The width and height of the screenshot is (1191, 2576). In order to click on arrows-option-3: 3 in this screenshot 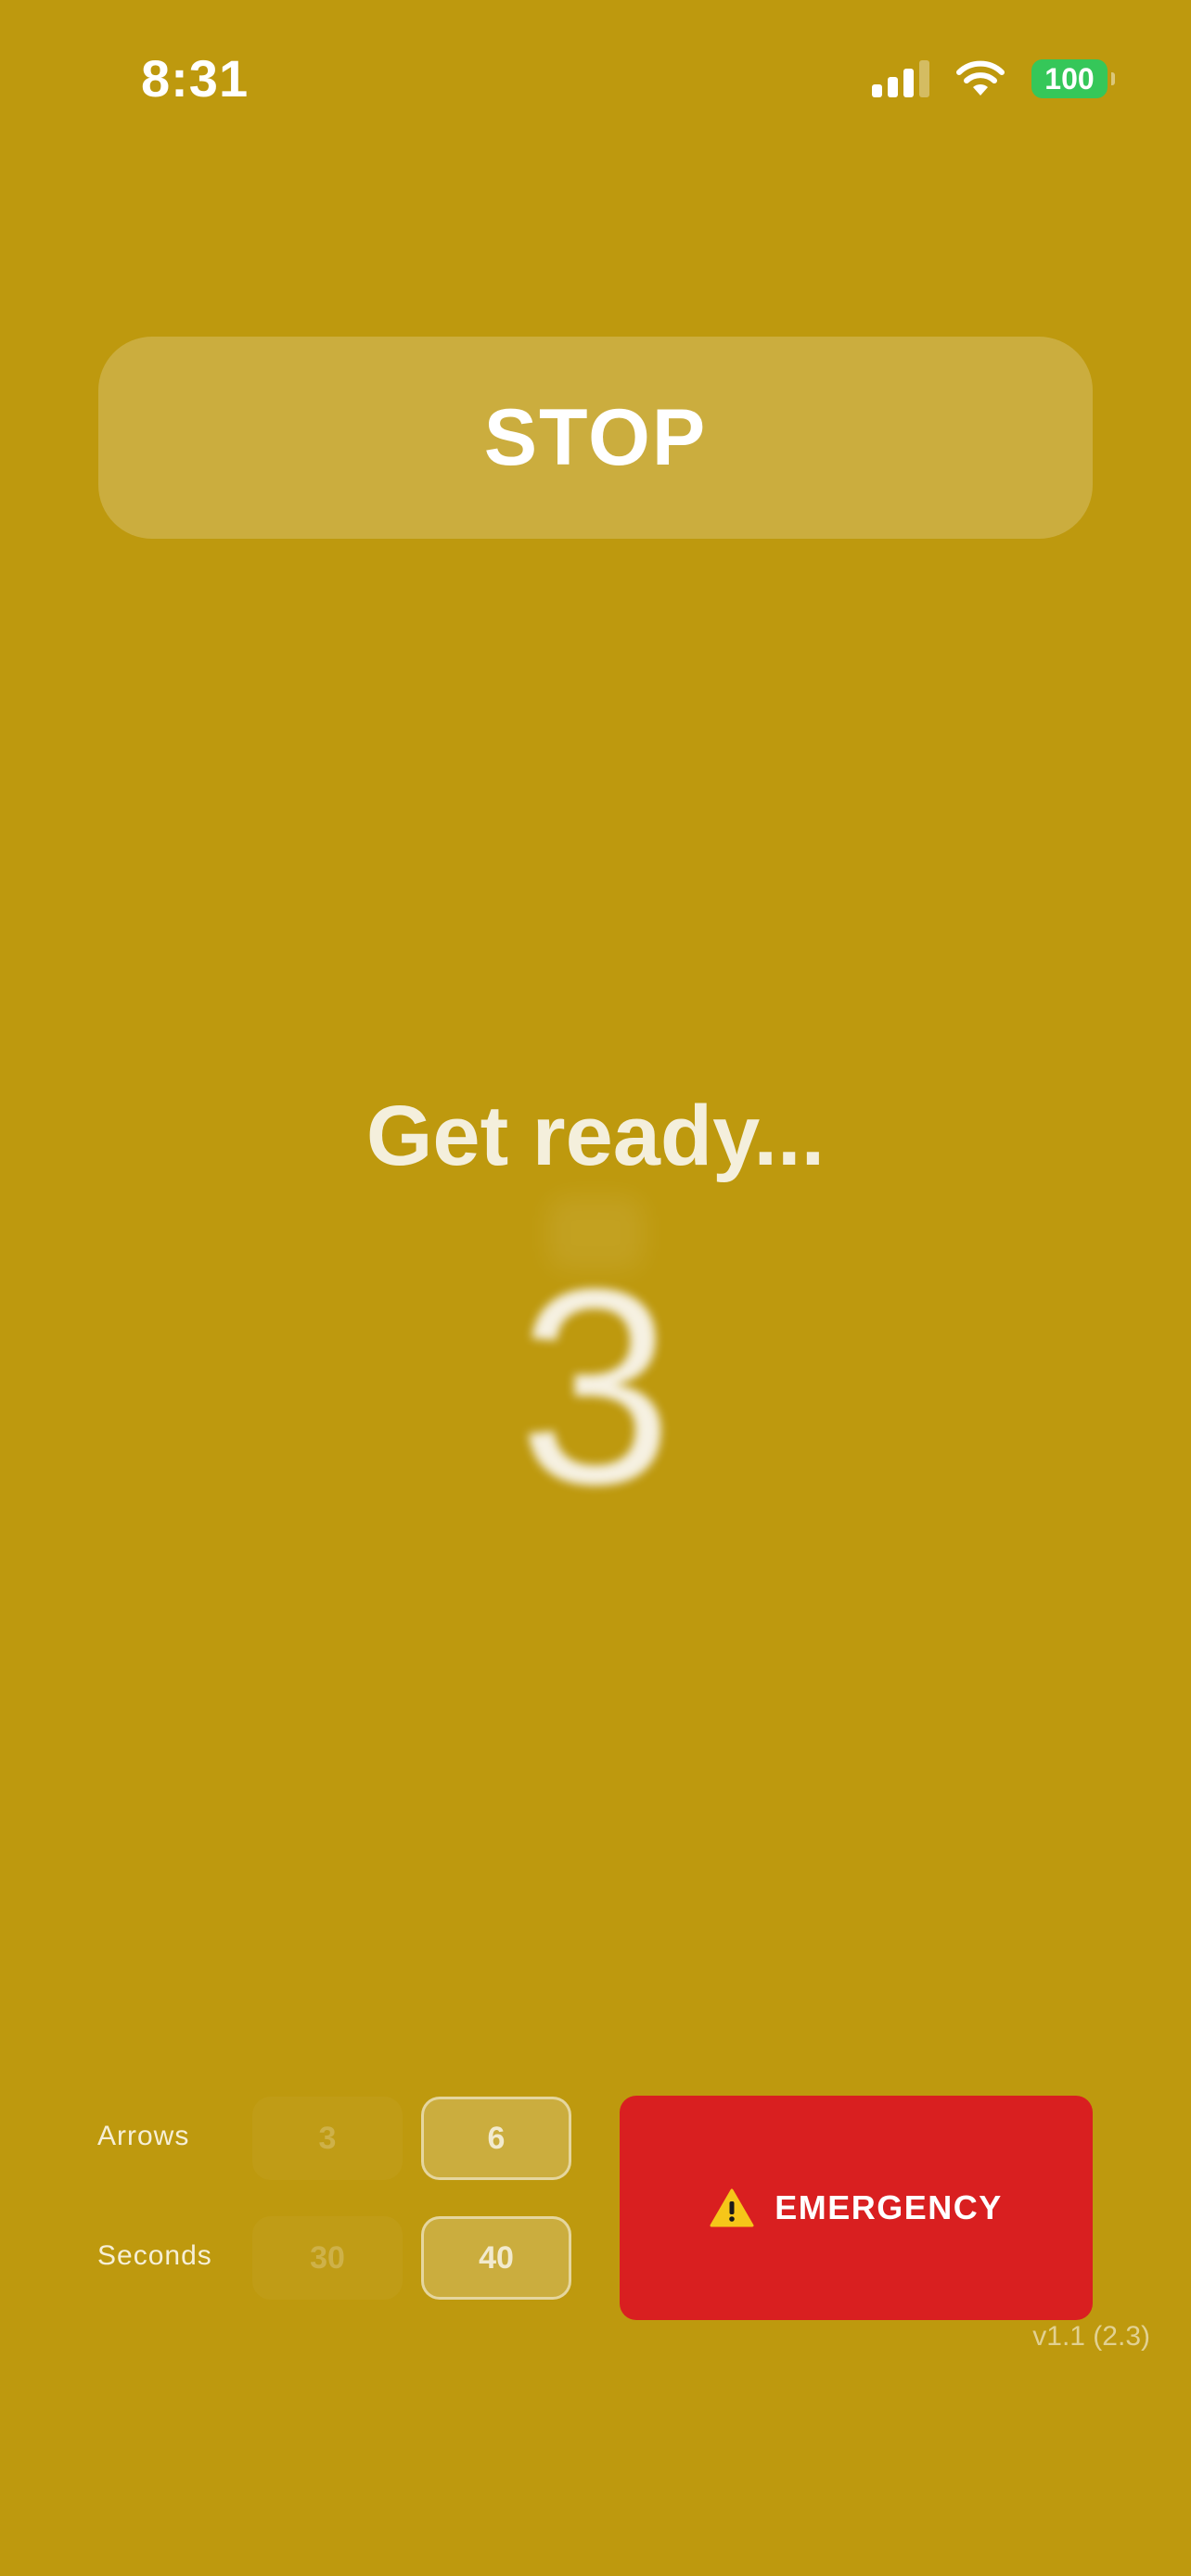, I will do `click(327, 2138)`.